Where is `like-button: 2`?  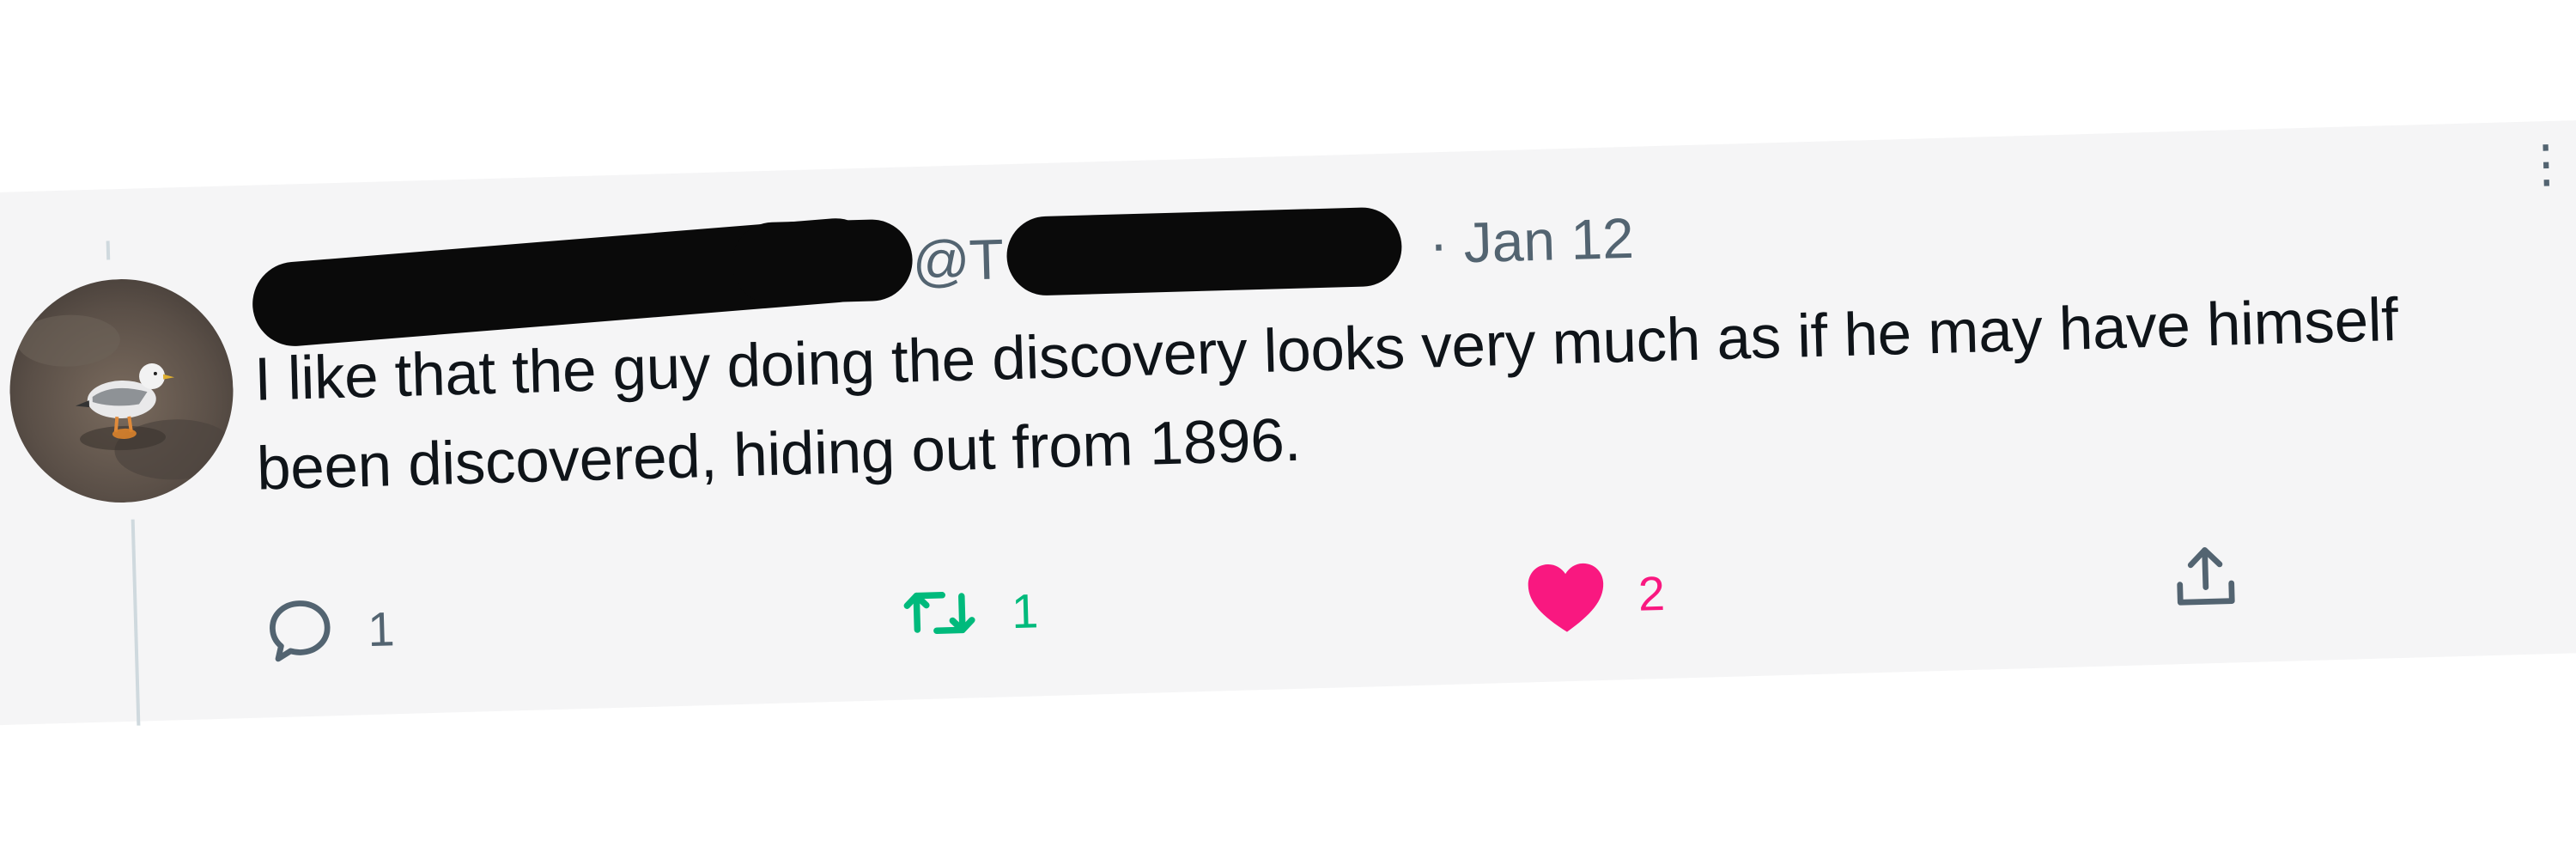
like-button: 2 is located at coordinates (1594, 595).